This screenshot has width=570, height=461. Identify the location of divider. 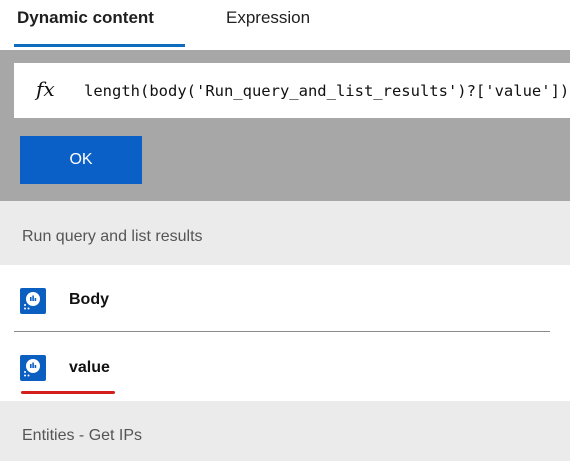
(282, 331).